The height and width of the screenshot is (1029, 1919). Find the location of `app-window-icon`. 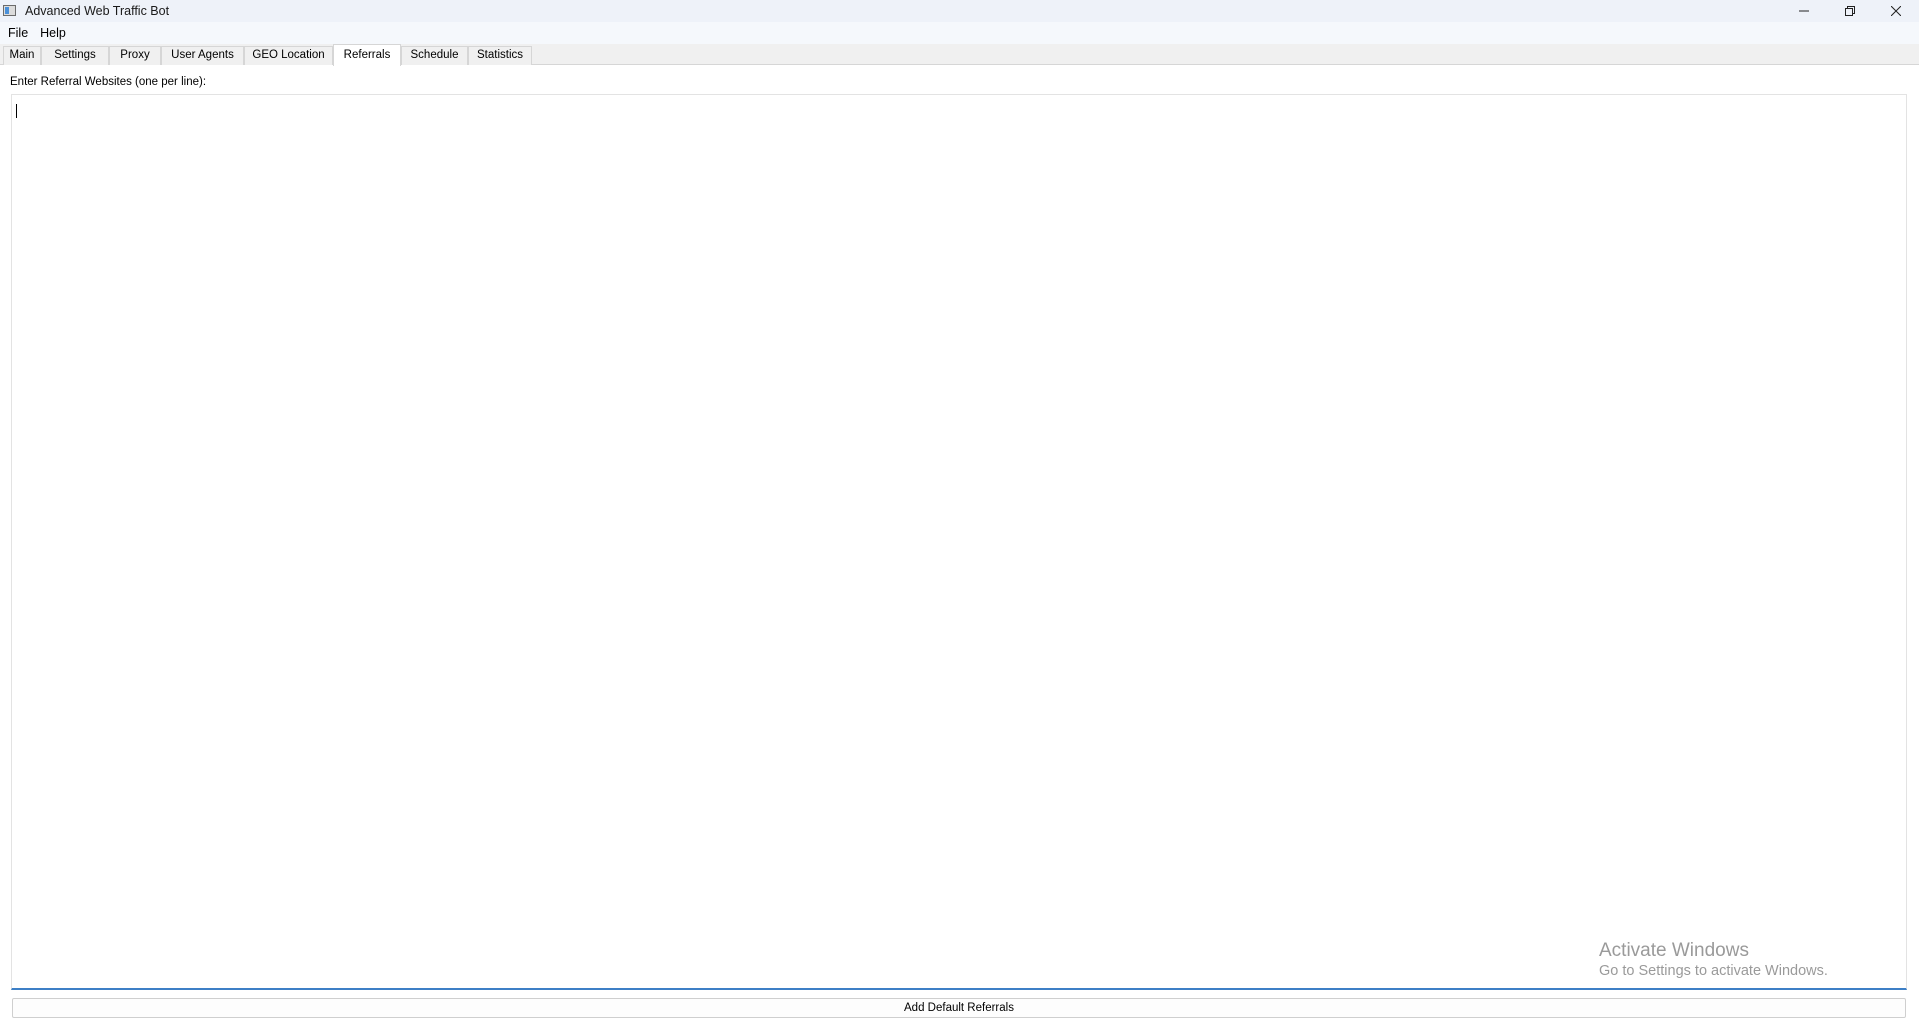

app-window-icon is located at coordinates (10, 11).